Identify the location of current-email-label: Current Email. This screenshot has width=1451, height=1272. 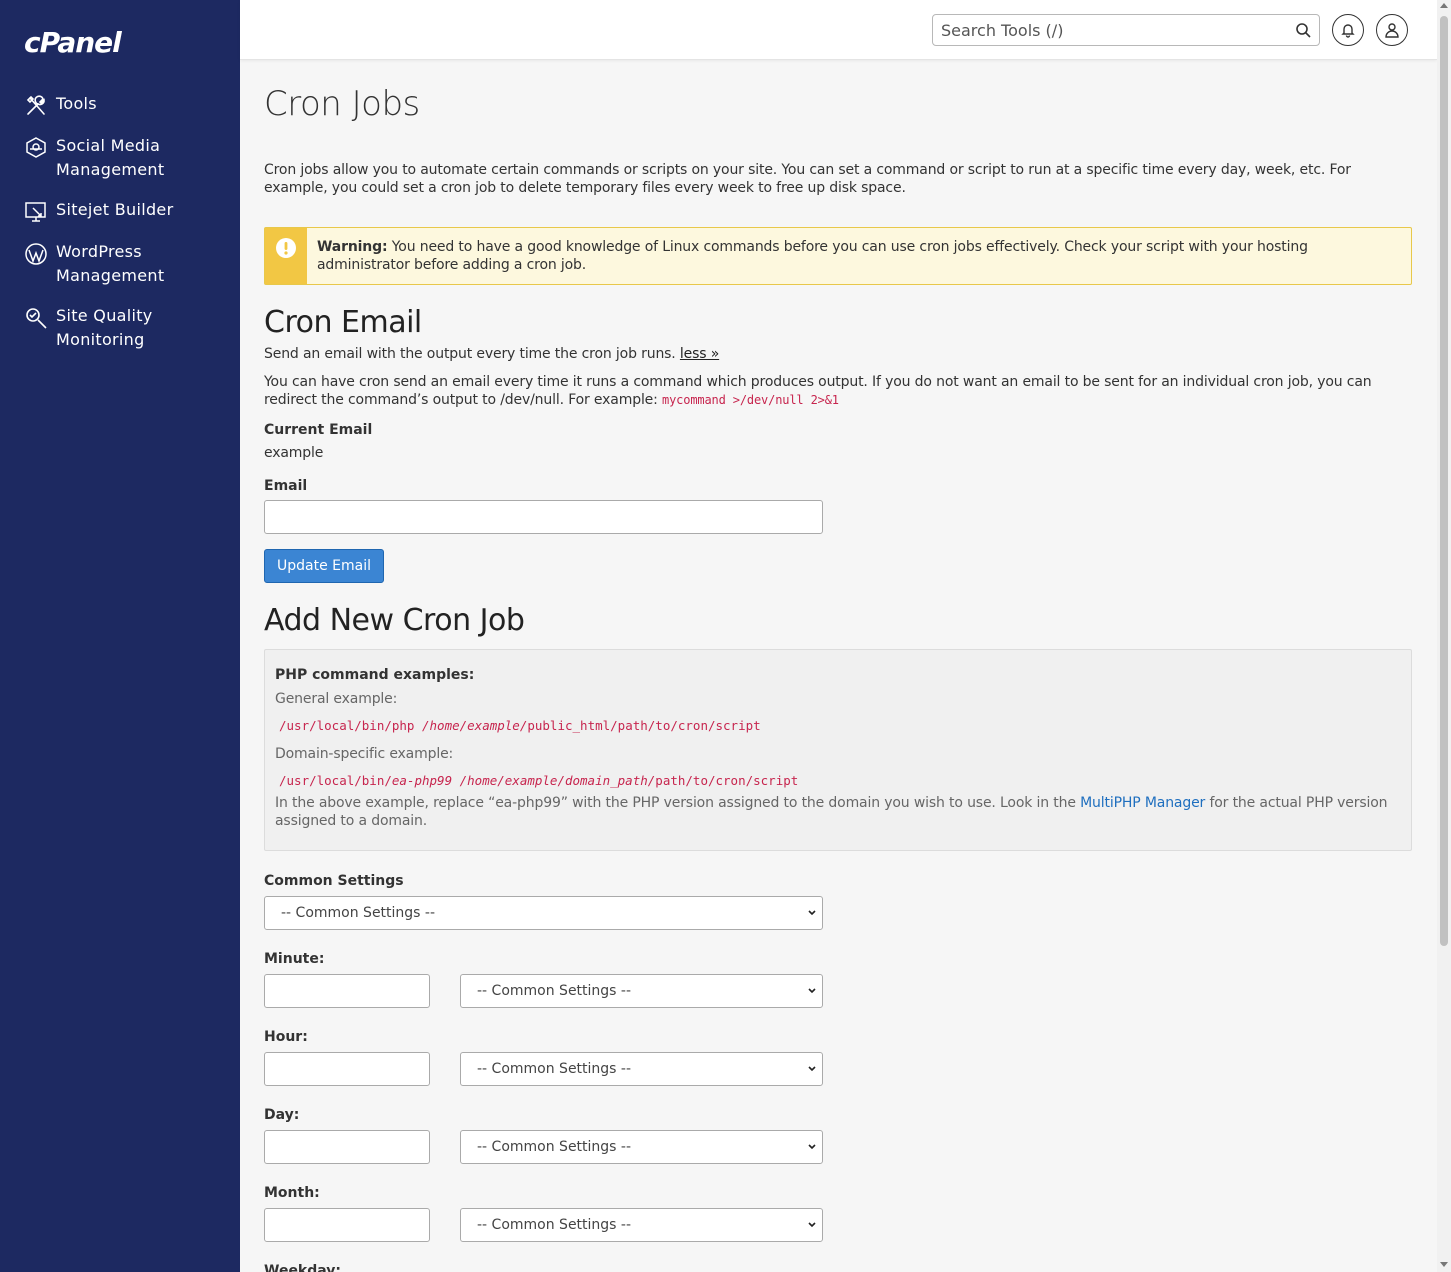
(318, 430).